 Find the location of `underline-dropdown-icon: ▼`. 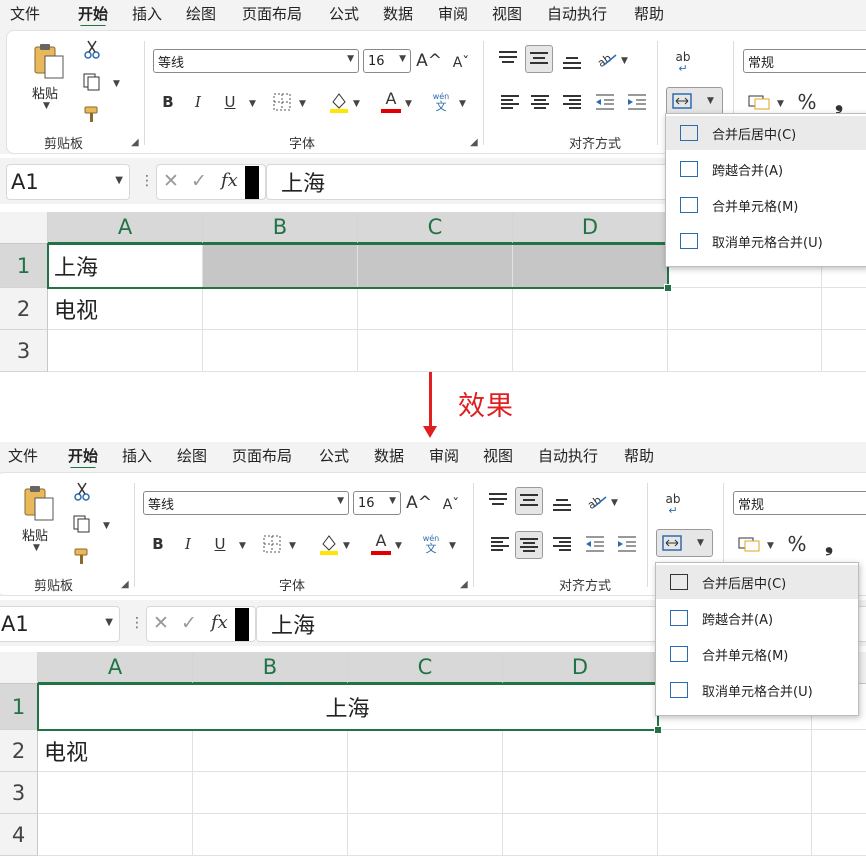

underline-dropdown-icon: ▼ is located at coordinates (252, 104).